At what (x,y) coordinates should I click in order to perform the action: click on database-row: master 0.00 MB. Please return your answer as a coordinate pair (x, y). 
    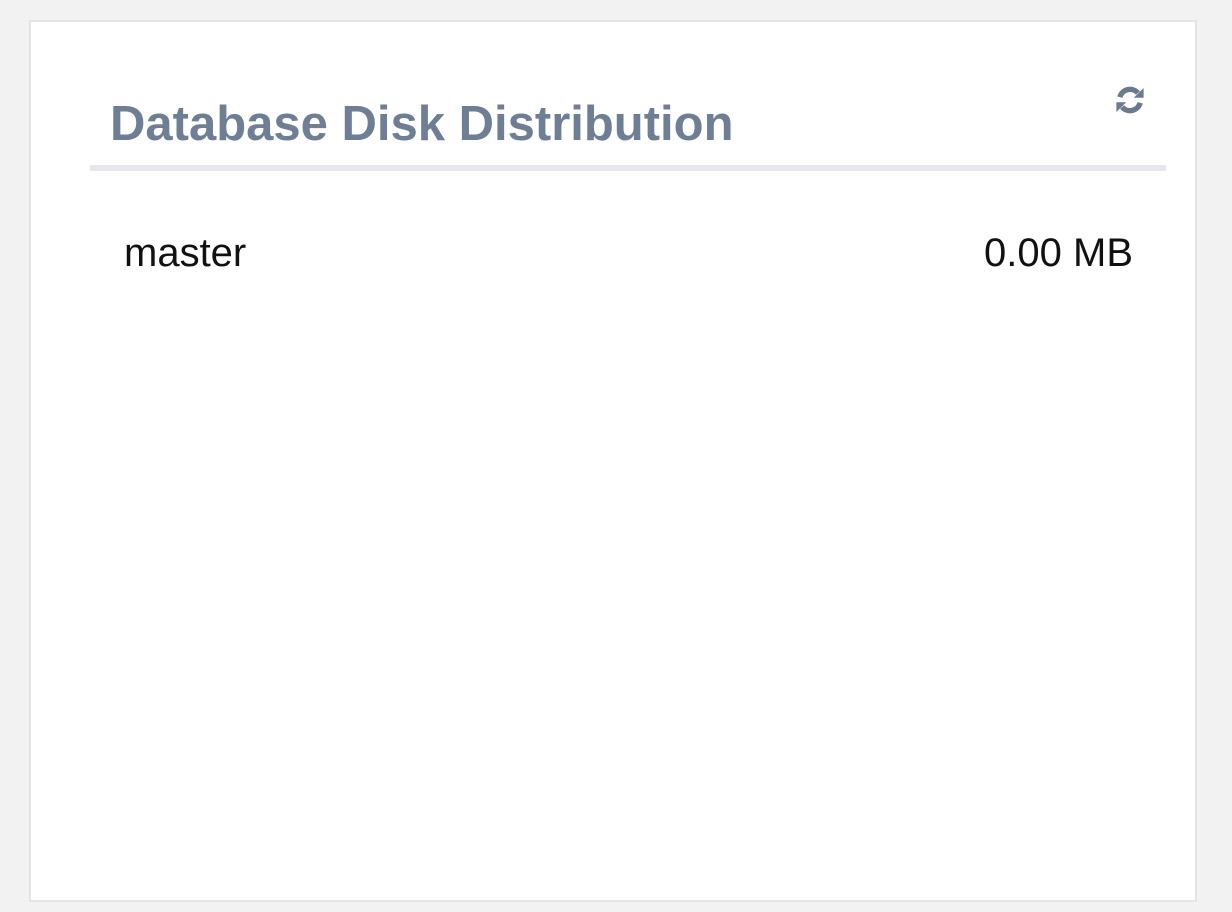
    Looking at the image, I should click on (628, 253).